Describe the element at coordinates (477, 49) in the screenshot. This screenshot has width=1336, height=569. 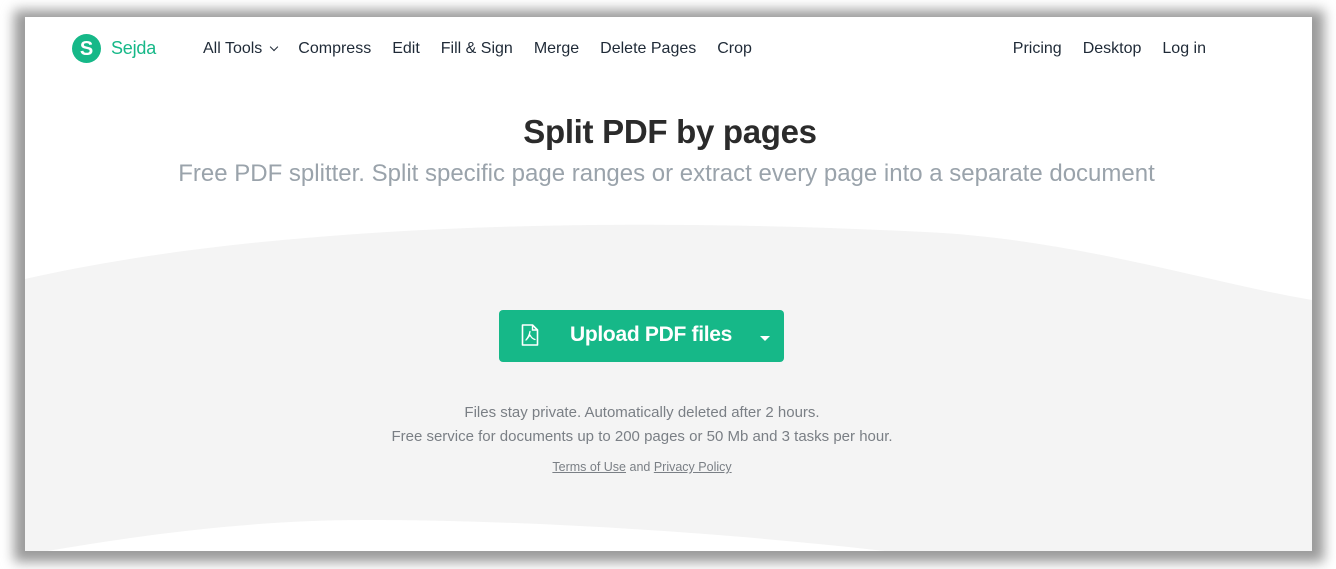
I see `nav-fill-sign: Fill & Sign` at that location.